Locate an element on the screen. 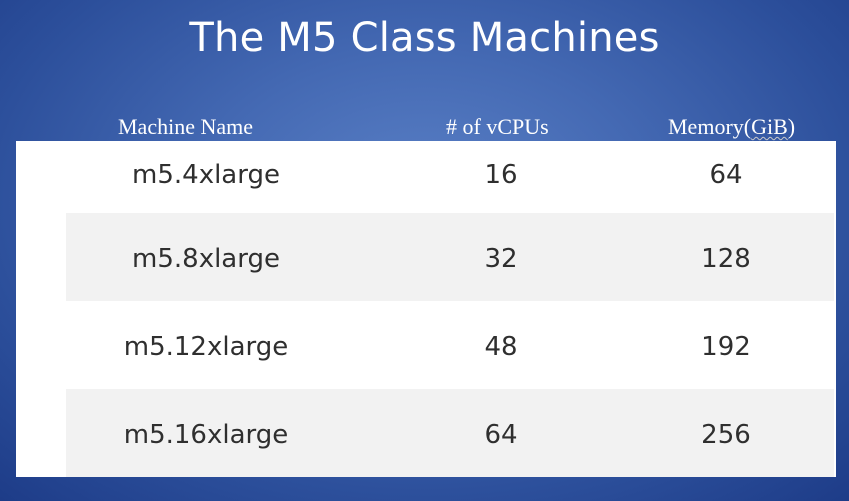 The image size is (849, 501). table-row: m5.4xlarge 16 64 is located at coordinates (450, 175).